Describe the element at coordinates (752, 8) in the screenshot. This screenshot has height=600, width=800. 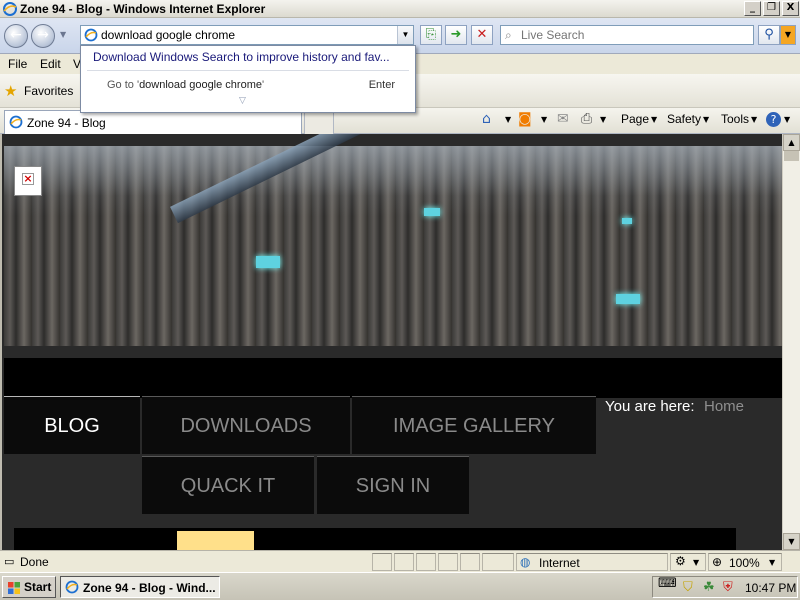
I see `minimize-button: _` at that location.